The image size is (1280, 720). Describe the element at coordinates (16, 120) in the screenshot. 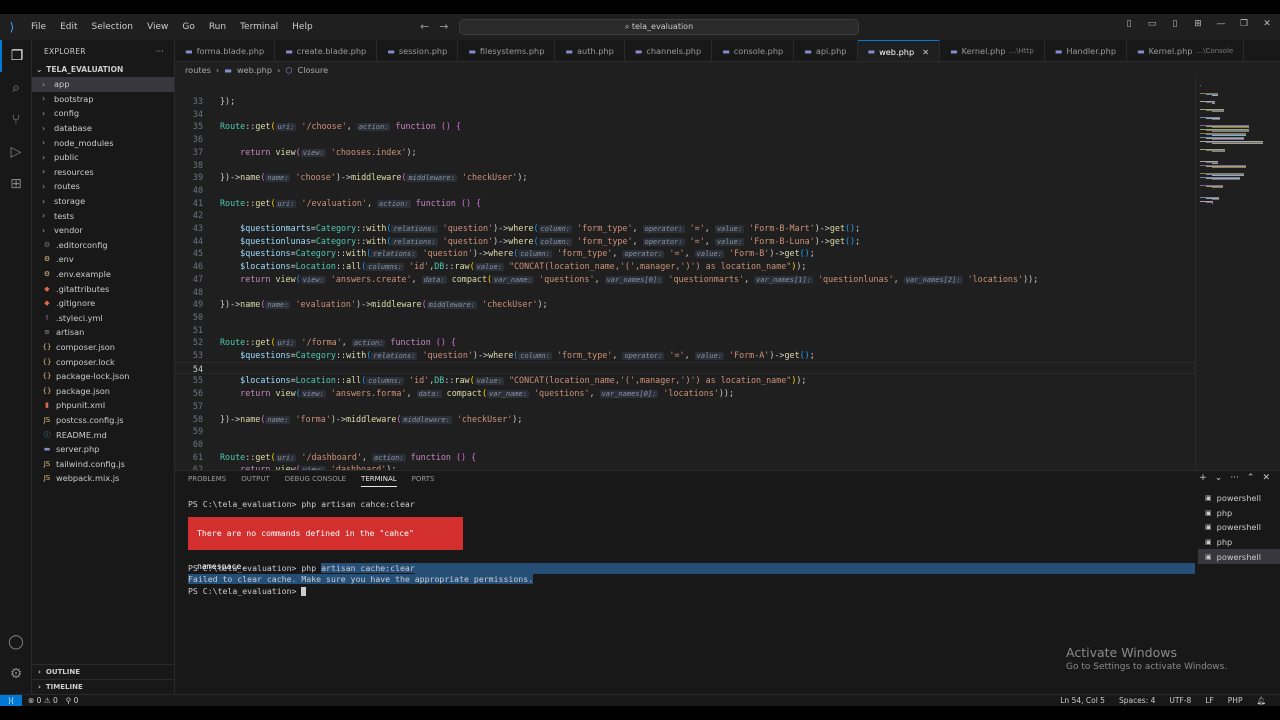

I see `source-control-icon: ⑂` at that location.